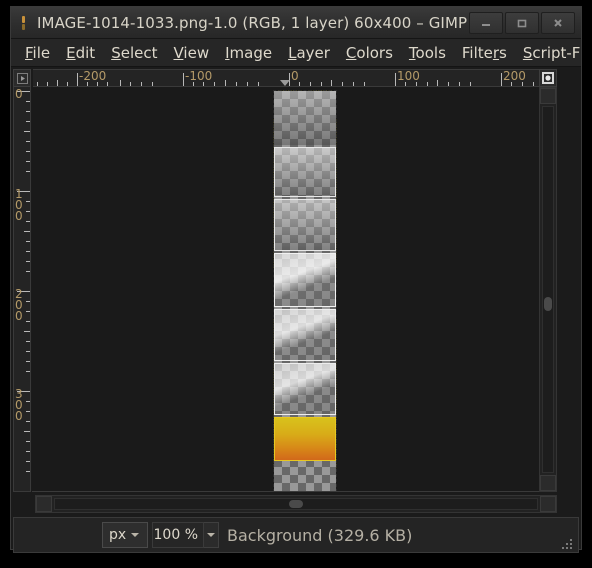 The width and height of the screenshot is (592, 568). I want to click on vertical-scrollbar, so click(548, 289).